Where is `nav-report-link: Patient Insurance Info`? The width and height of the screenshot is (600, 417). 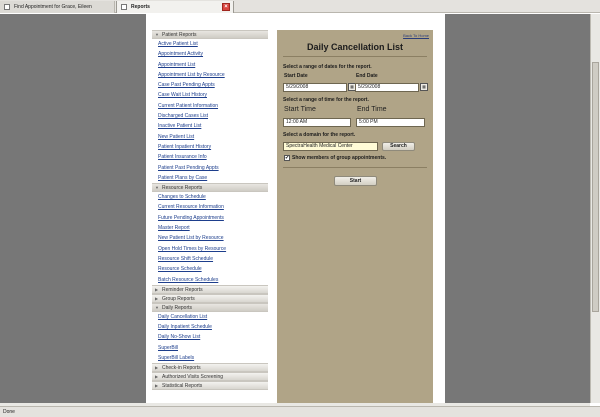
nav-report-link: Patient Insurance Info is located at coordinates (210, 157).